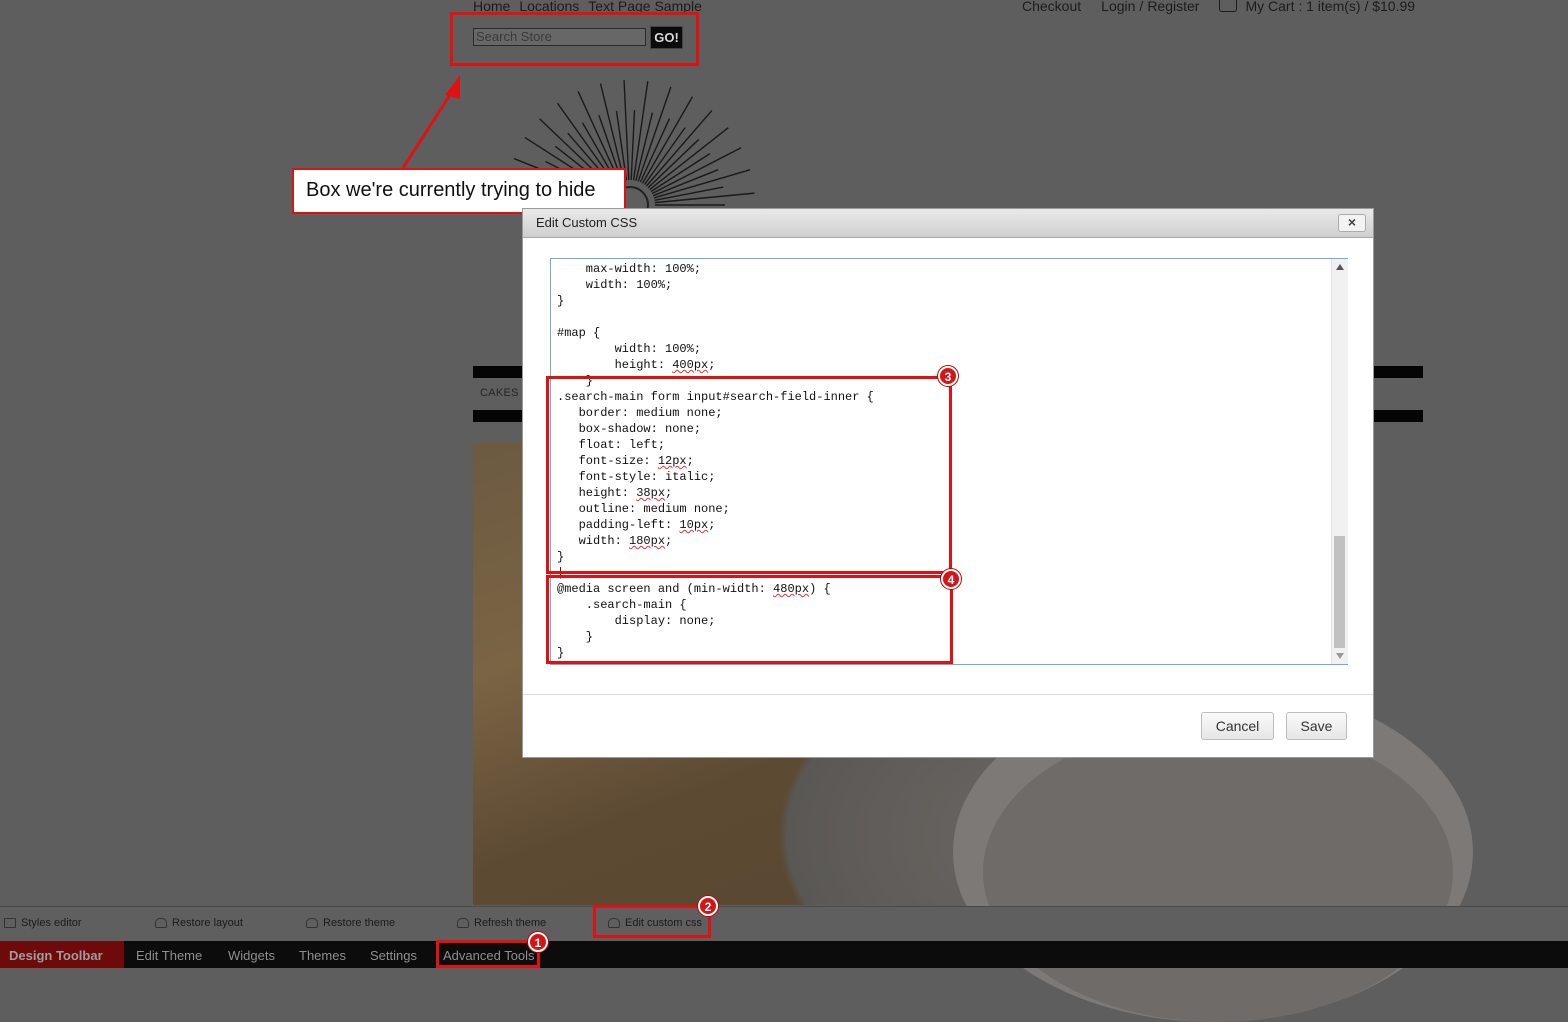 This screenshot has height=1022, width=1568. What do you see at coordinates (1173, 7) in the screenshot?
I see `register-link: Register` at bounding box center [1173, 7].